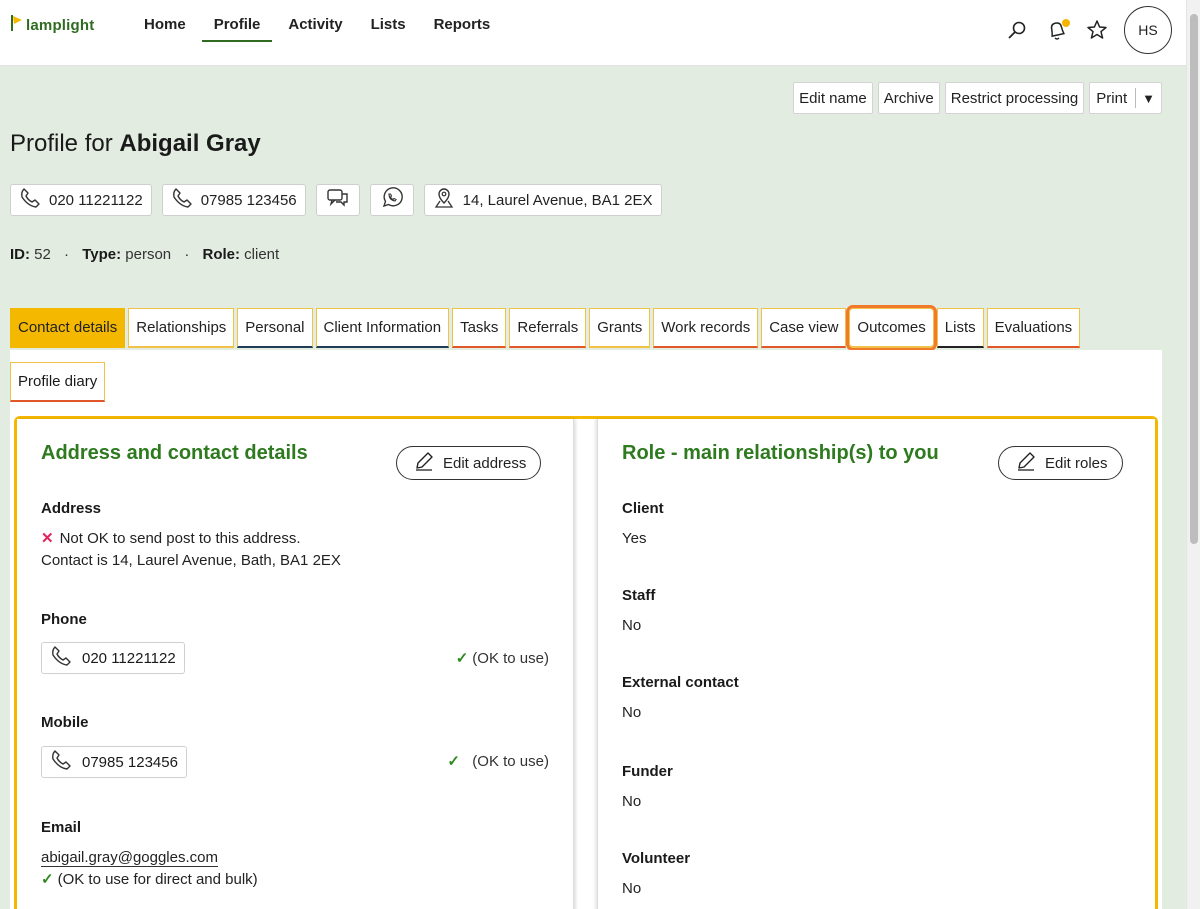  I want to click on tab-grants: Grants, so click(620, 328).